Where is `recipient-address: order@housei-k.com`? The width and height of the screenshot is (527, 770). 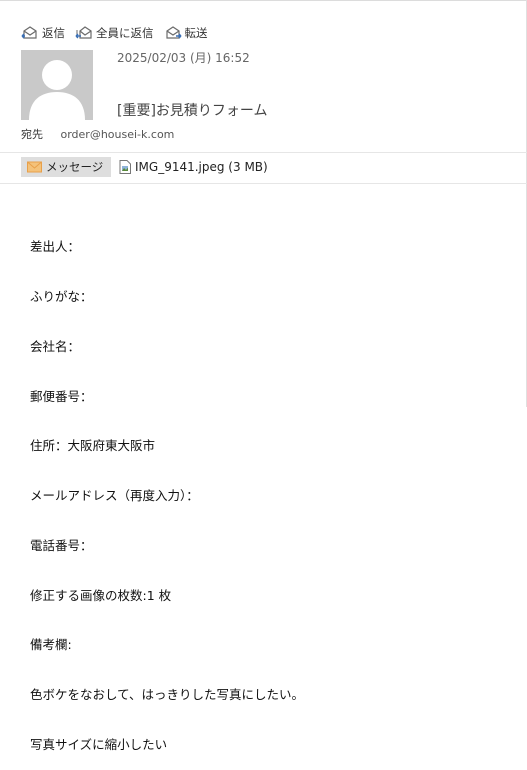 recipient-address: order@housei-k.com is located at coordinates (118, 134).